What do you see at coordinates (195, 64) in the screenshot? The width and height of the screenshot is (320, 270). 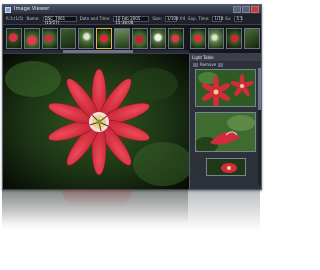 I see `add-button` at bounding box center [195, 64].